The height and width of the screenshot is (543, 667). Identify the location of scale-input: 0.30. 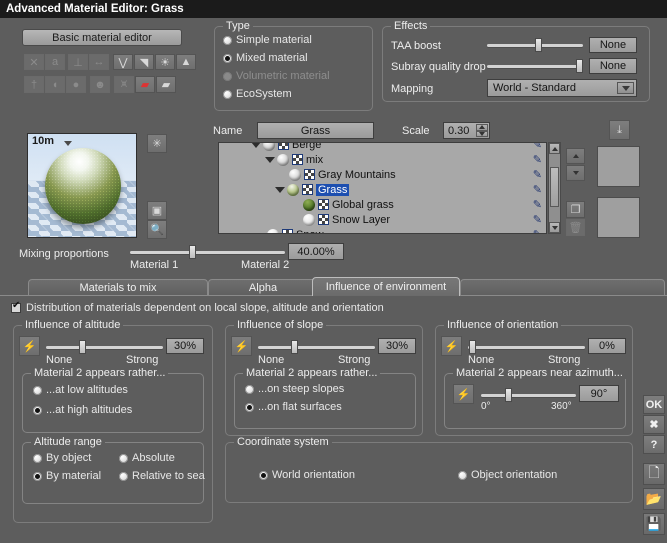
(466, 130).